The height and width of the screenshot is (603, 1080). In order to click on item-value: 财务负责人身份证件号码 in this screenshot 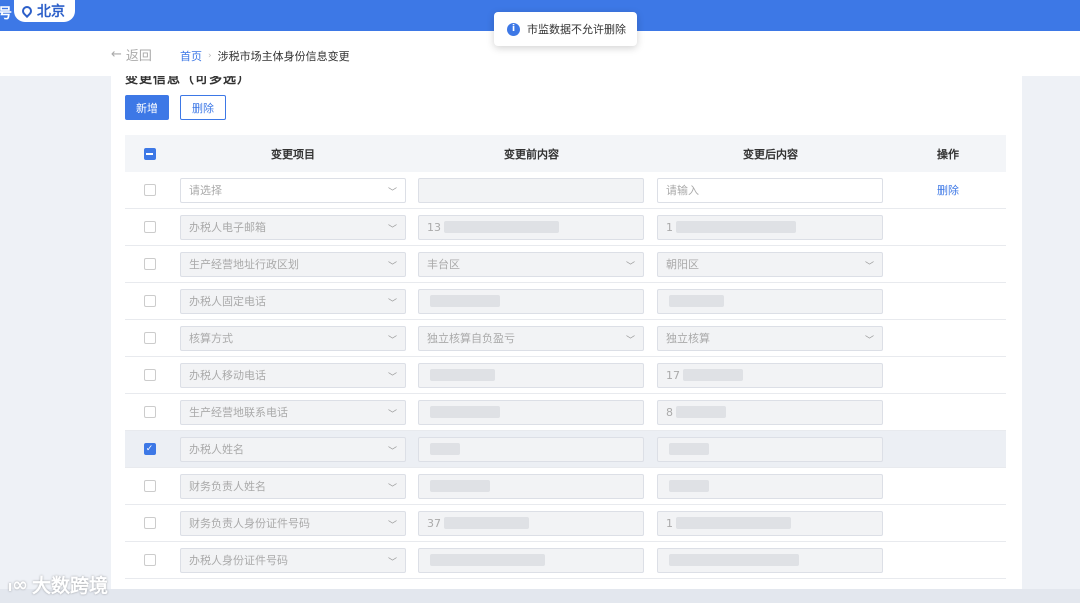, I will do `click(249, 523)`.